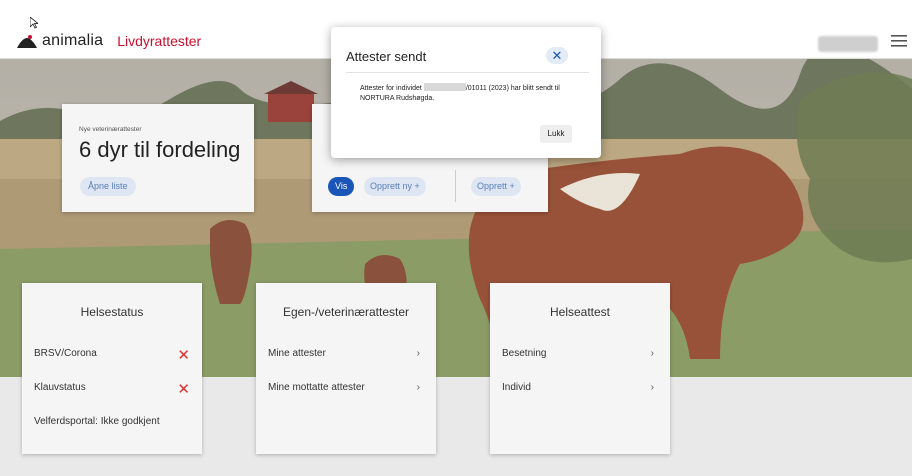  What do you see at coordinates (346, 312) in the screenshot?
I see `own-vet-attests-title: Egen-/veterinærattester` at bounding box center [346, 312].